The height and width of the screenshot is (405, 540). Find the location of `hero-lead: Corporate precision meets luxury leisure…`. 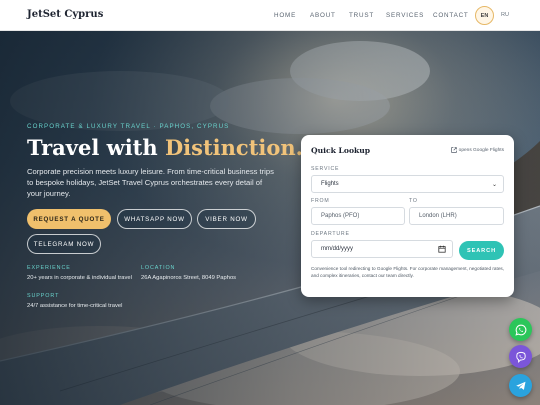

hero-lead: Corporate precision meets luxury leisure… is located at coordinates (150, 182).